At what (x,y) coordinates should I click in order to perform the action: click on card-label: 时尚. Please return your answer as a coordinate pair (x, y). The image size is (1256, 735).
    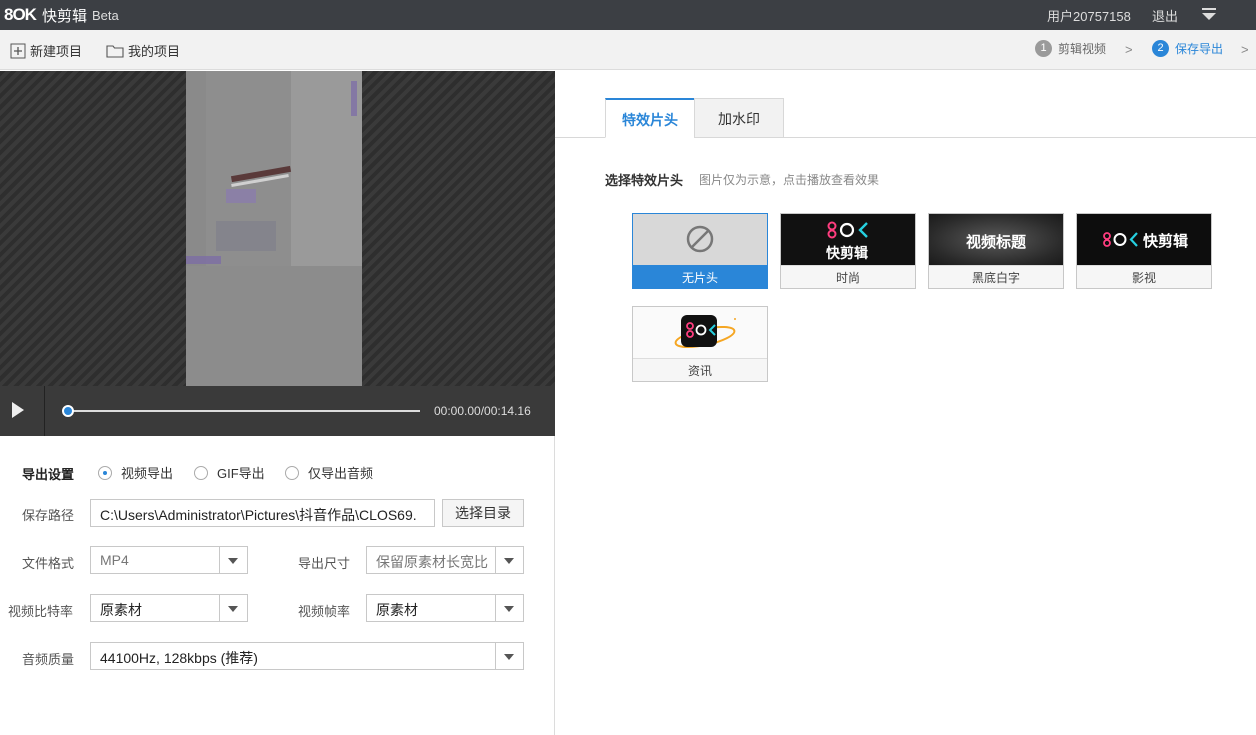
    Looking at the image, I should click on (848, 276).